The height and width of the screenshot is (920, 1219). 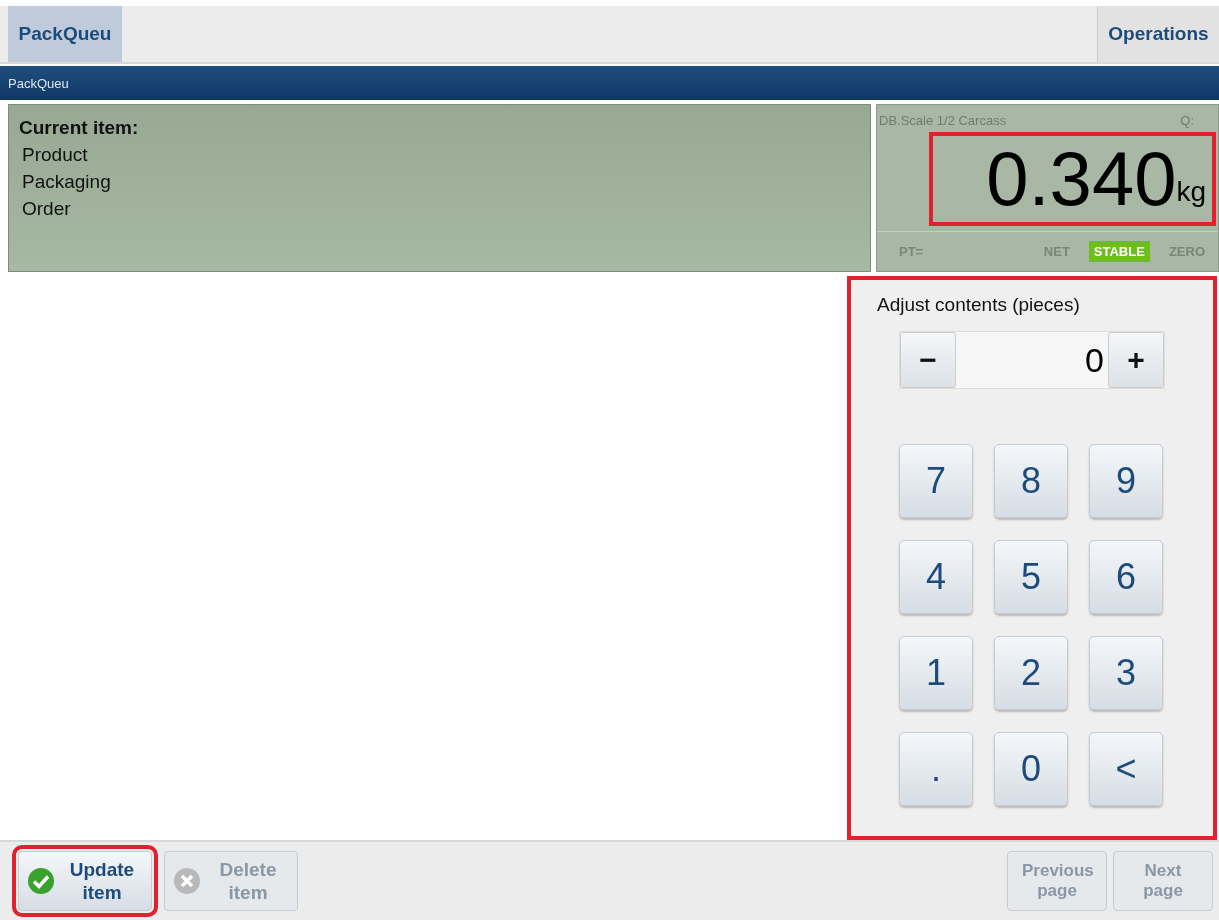 I want to click on scale-name: DB.Scale 1/2 Carcass, so click(x=943, y=120).